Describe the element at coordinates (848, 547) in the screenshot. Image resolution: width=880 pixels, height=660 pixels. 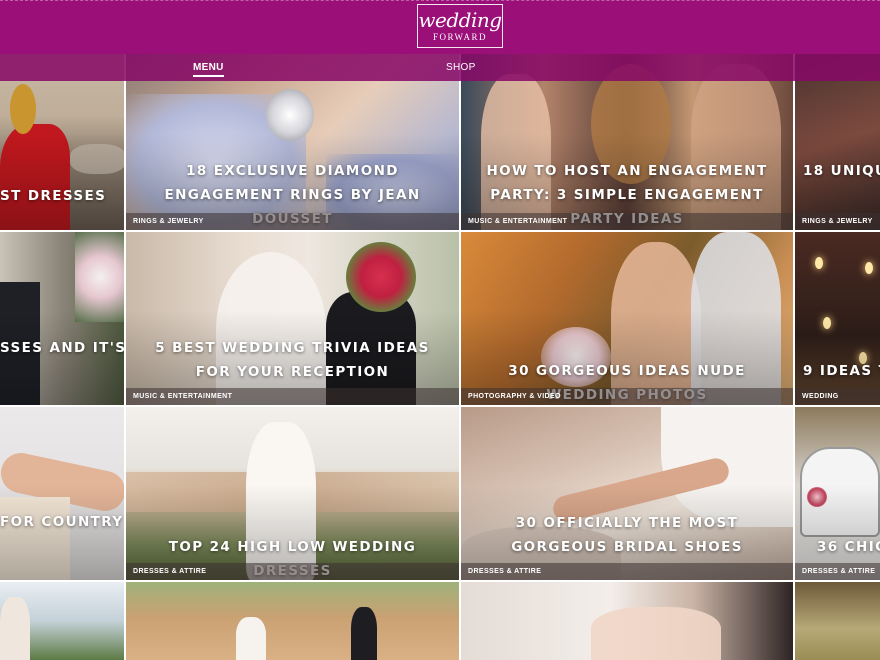
I see `article-title: 36 CHIC` at that location.